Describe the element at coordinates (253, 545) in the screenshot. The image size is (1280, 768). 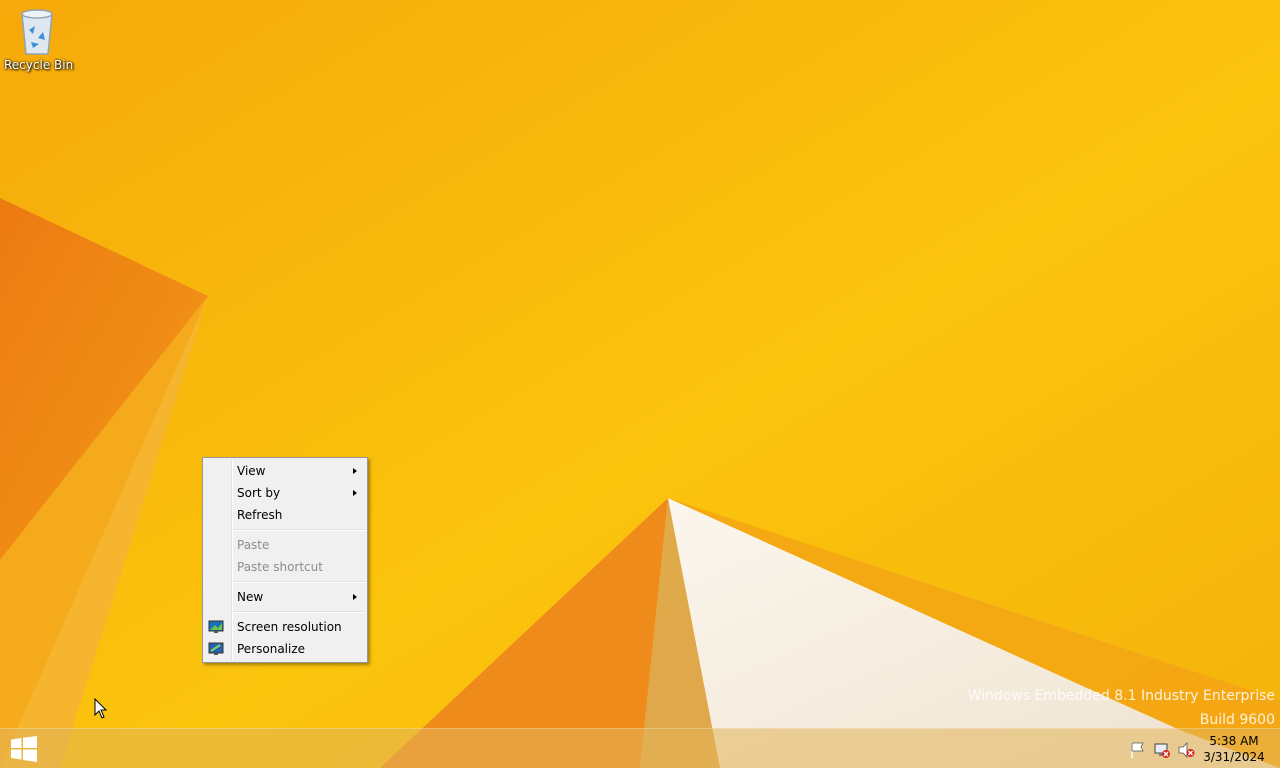
I see `menu-item-label: Paste` at that location.